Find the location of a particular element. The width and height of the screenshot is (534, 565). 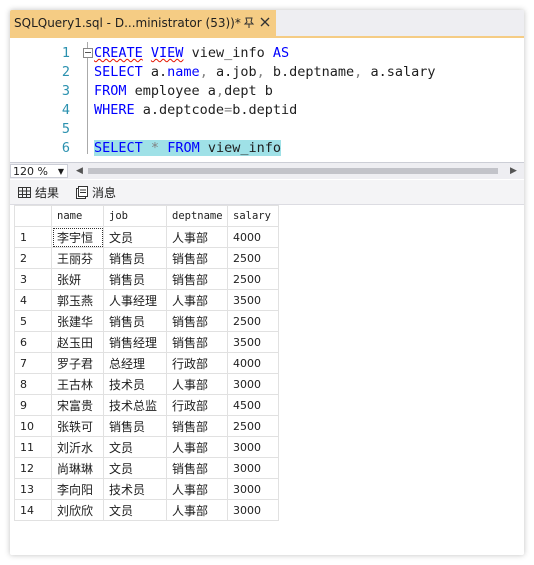

pin-icon is located at coordinates (249, 22).